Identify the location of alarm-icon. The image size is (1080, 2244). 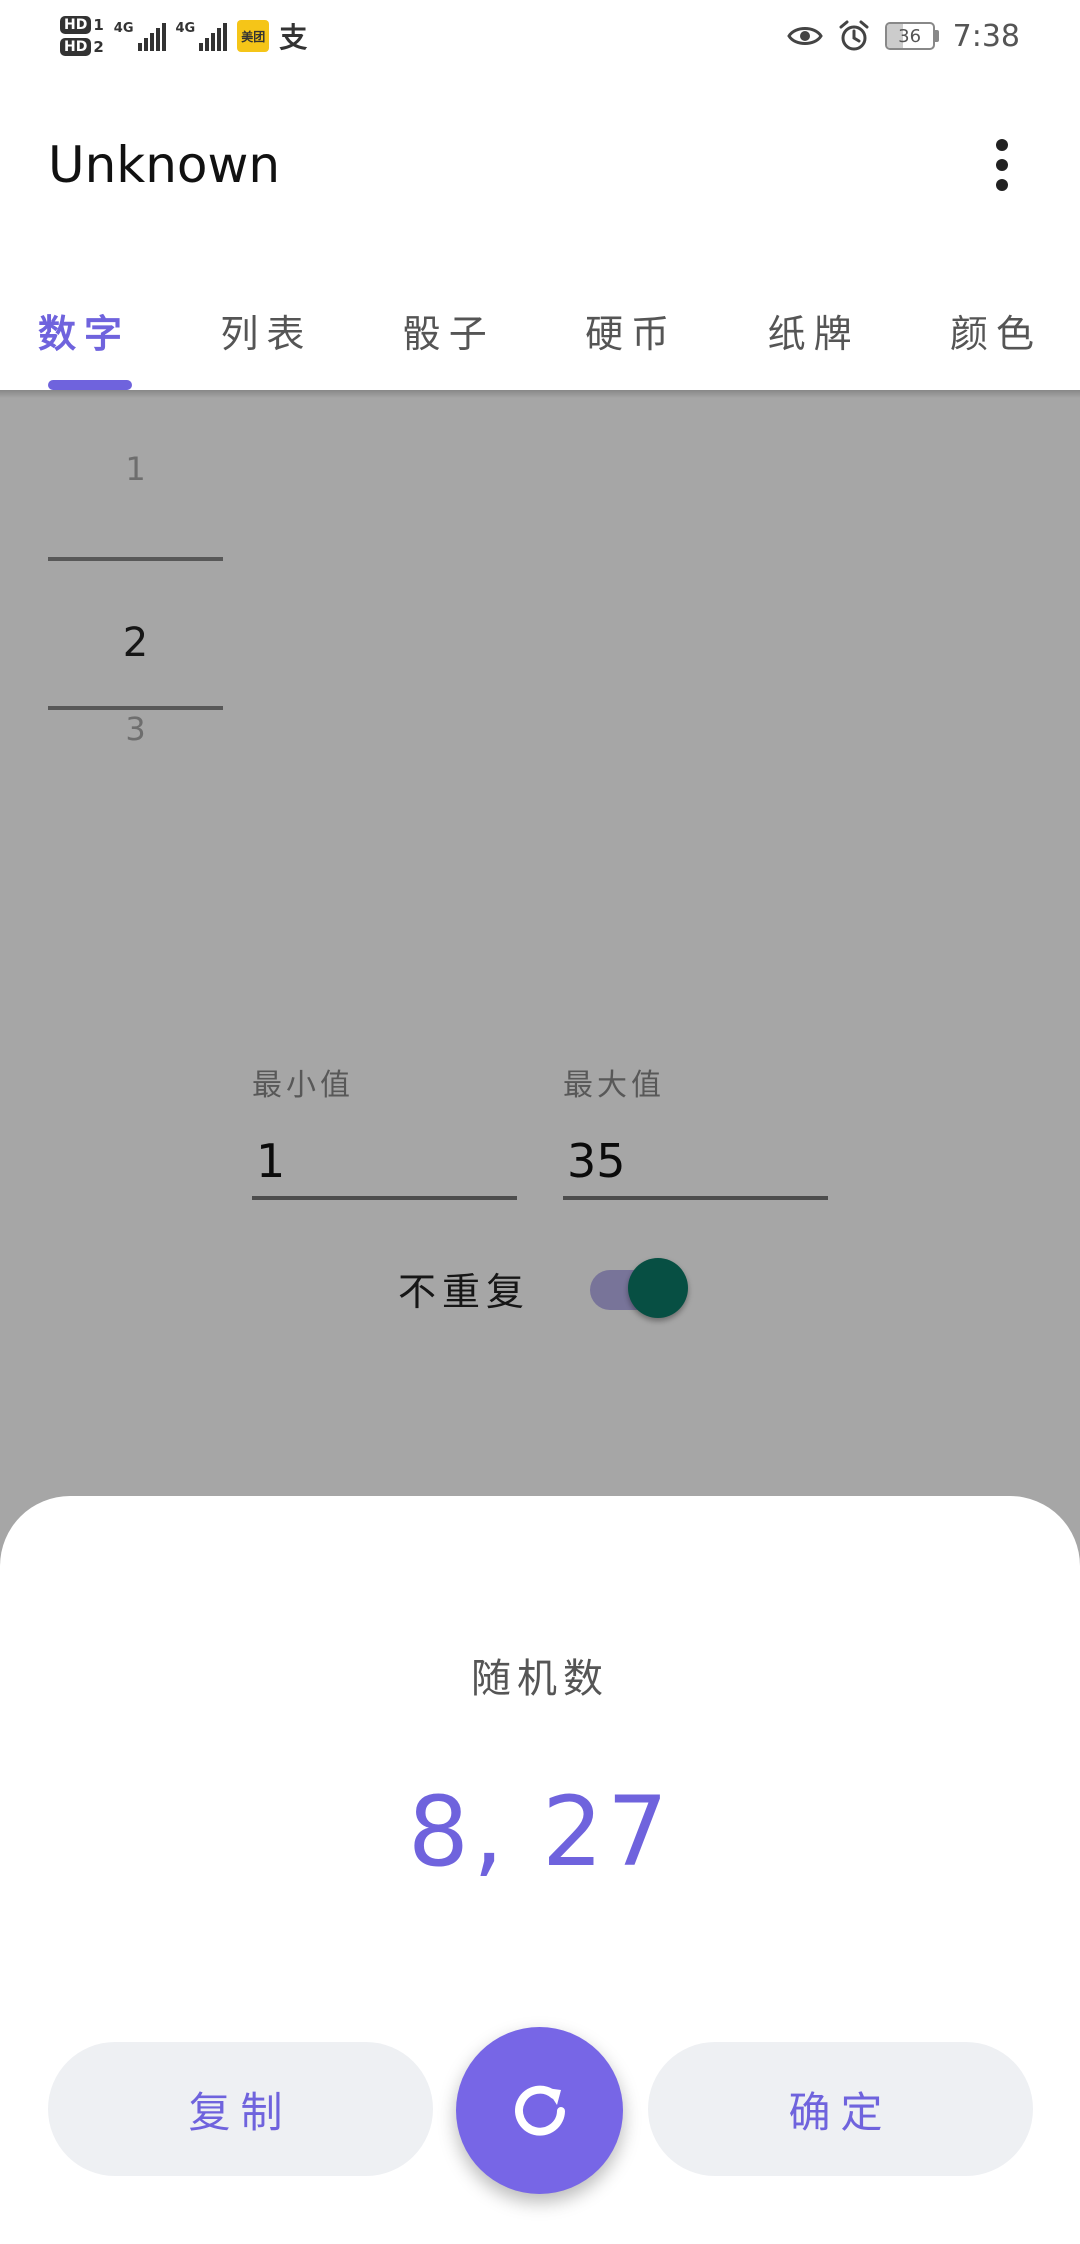
(854, 35).